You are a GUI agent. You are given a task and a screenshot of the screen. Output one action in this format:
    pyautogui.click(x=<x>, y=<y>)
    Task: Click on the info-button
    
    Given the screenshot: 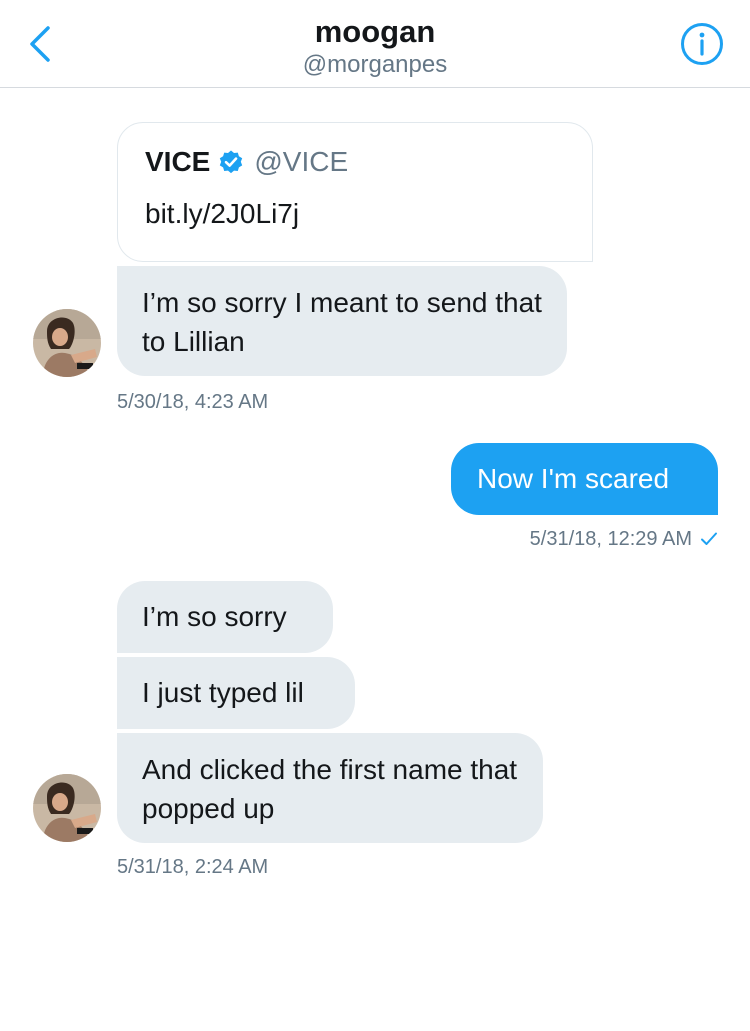 What is the action you would take?
    pyautogui.click(x=702, y=44)
    